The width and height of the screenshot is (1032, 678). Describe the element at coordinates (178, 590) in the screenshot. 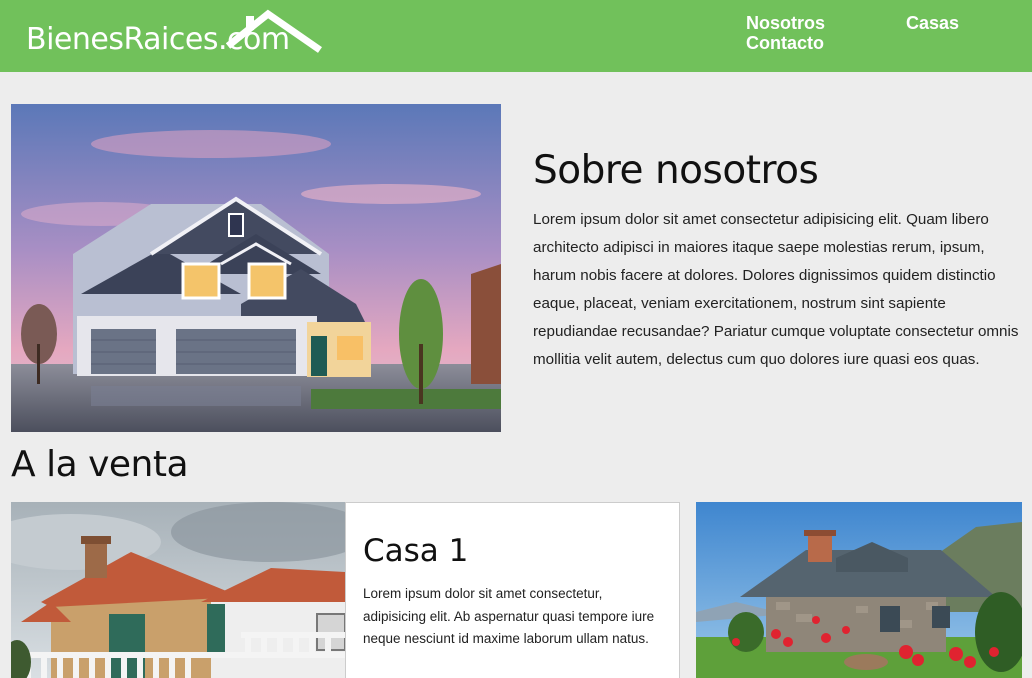

I see `casa-1-image` at that location.